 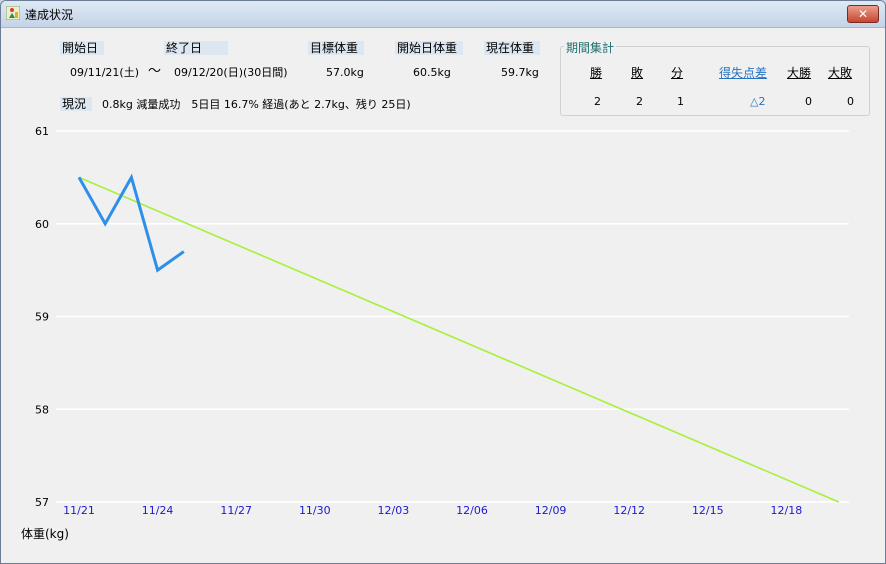 I want to click on y-axis-label: 体重(kg), so click(x=45, y=534).